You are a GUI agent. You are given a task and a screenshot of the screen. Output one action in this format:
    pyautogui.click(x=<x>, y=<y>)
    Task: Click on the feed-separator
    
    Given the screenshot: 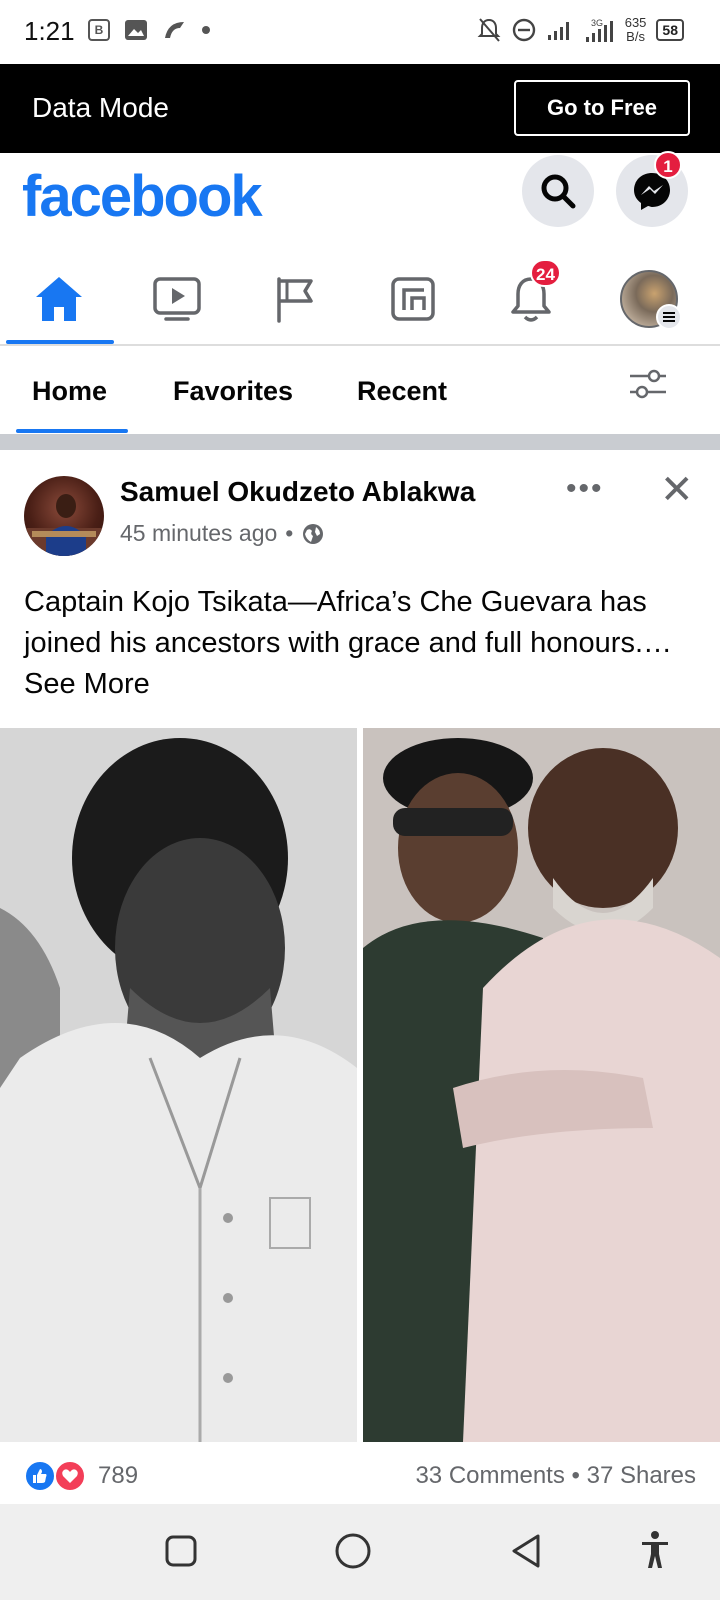 What is the action you would take?
    pyautogui.click(x=360, y=442)
    